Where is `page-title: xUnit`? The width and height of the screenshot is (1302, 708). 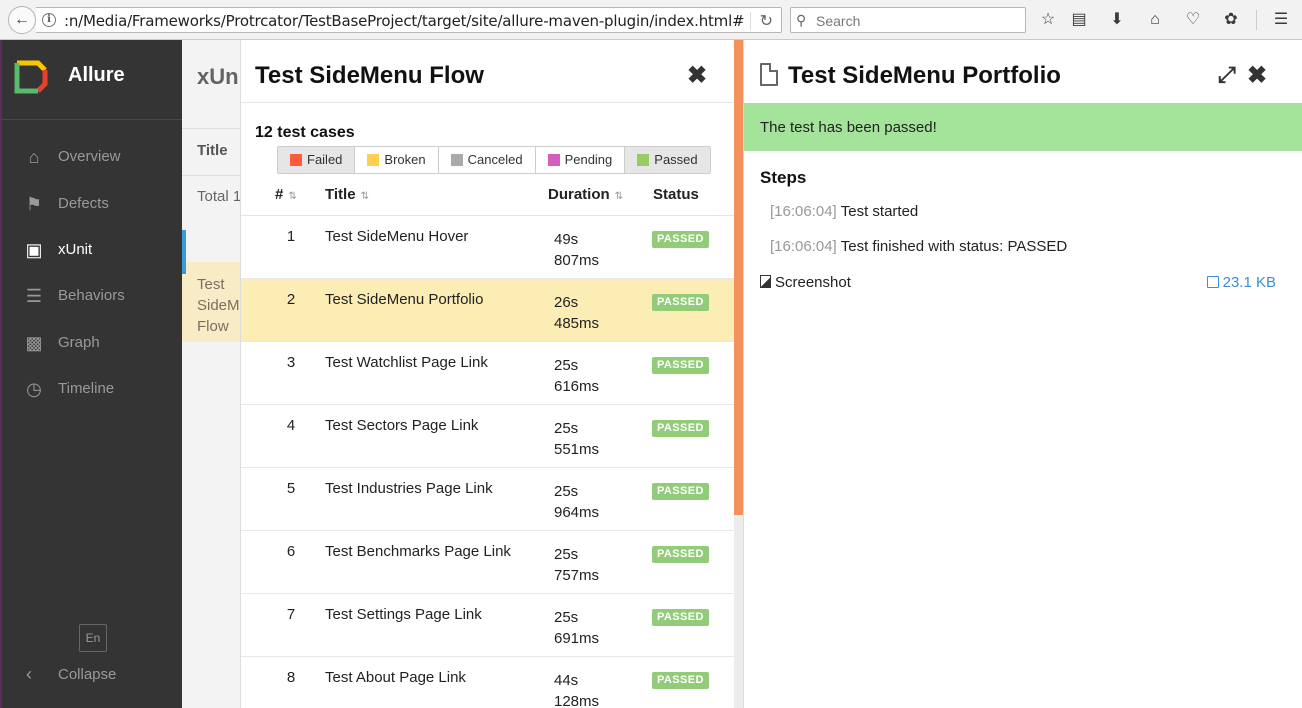
page-title: xUnit is located at coordinates (218, 76).